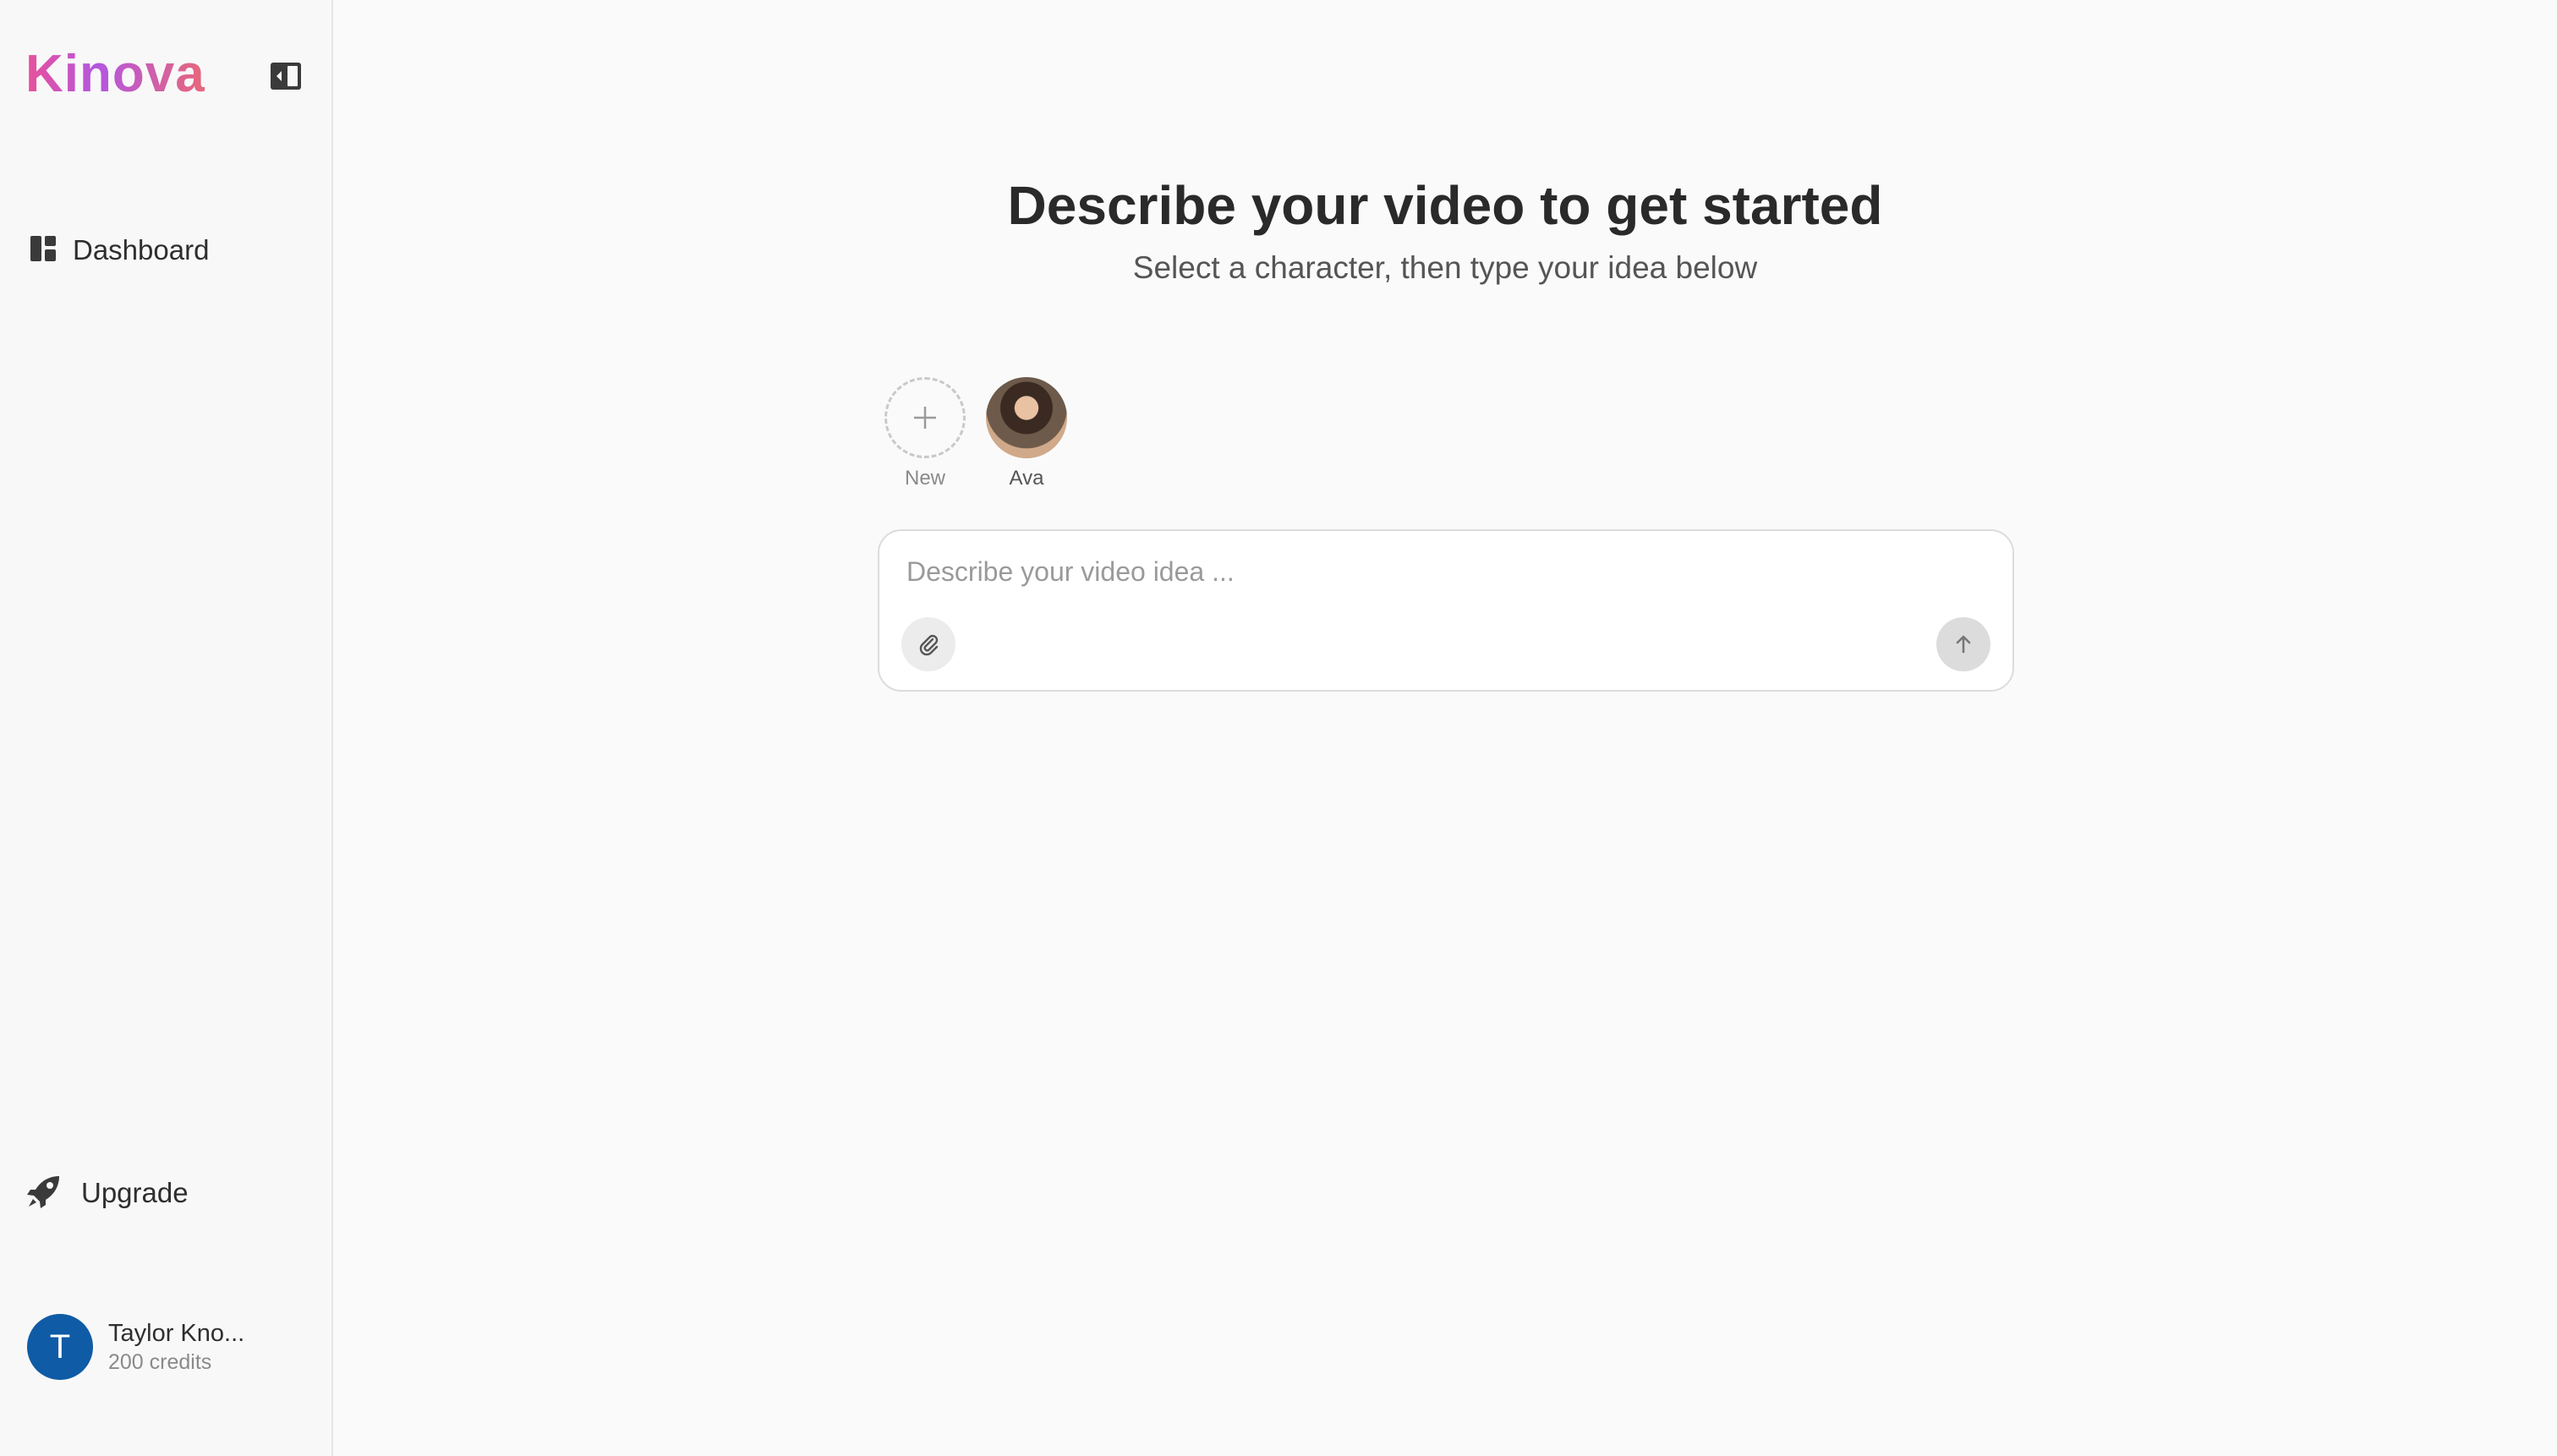 Image resolution: width=2557 pixels, height=1456 pixels. Describe the element at coordinates (1963, 644) in the screenshot. I see `arrow-up-icon` at that location.